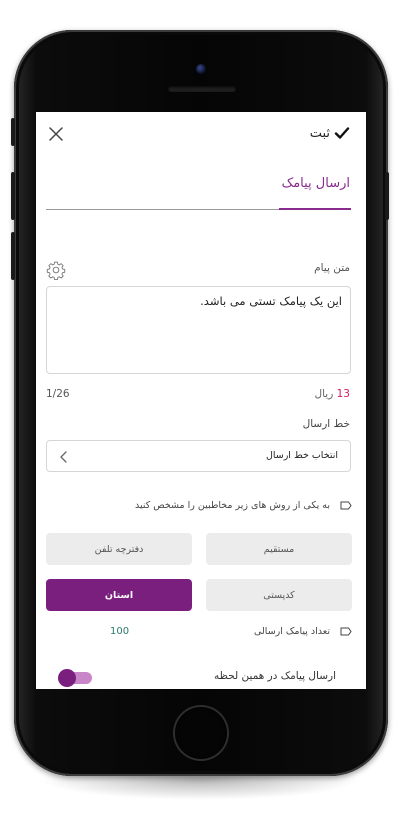 Image resolution: width=400 pixels, height=816 pixels. What do you see at coordinates (120, 631) in the screenshot?
I see `sms-count-value: 100` at bounding box center [120, 631].